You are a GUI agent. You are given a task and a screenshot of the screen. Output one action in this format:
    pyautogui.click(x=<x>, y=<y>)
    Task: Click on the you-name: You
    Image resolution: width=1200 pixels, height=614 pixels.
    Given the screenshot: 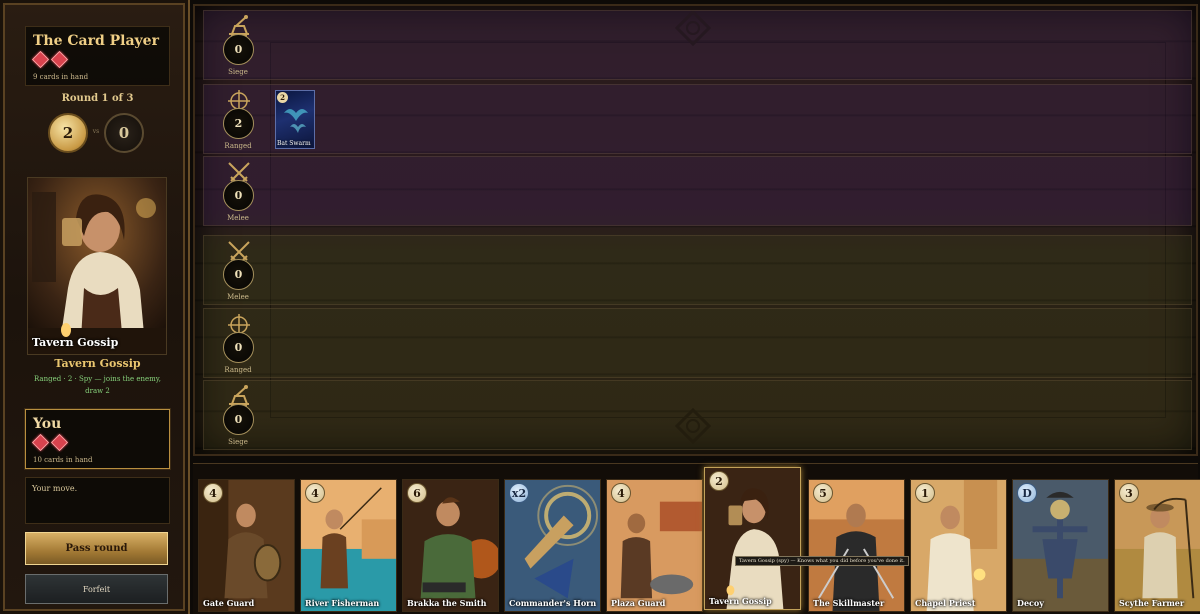 What is the action you would take?
    pyautogui.click(x=47, y=424)
    